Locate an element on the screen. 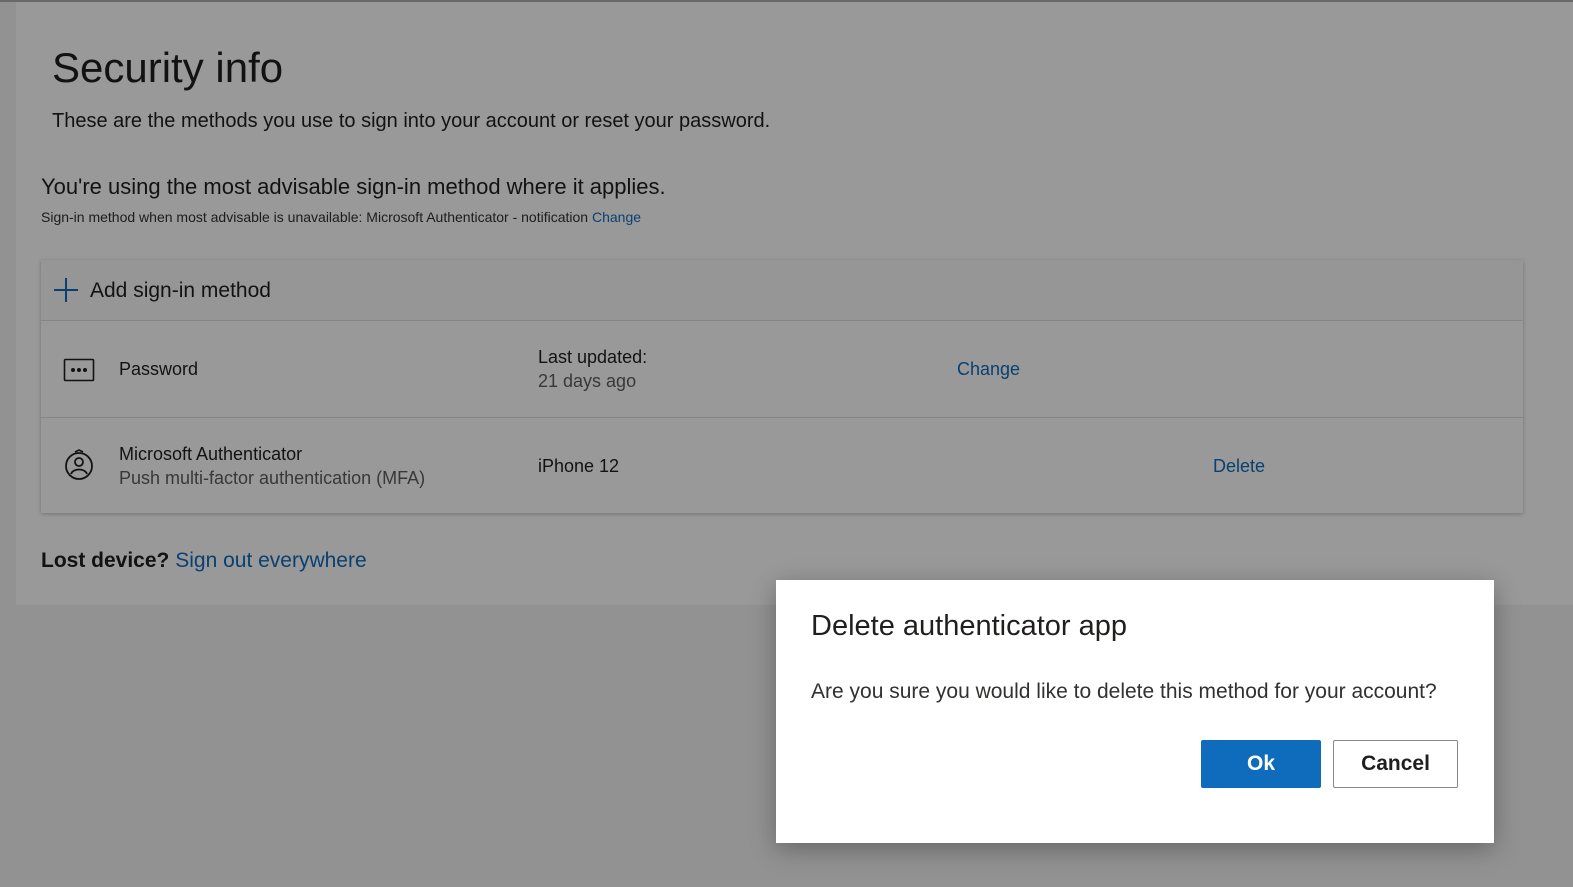  dialog-title: Delete authenticator app is located at coordinates (969, 626).